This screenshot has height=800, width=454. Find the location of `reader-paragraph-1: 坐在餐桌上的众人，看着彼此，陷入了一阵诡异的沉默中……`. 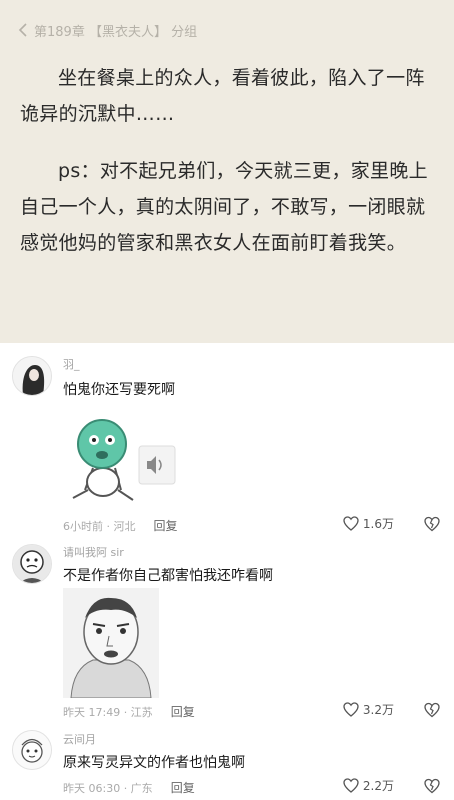

reader-paragraph-1: 坐在餐桌上的众人，看着彼此，陷入了一阵诡异的沉默中…… is located at coordinates (222, 96).